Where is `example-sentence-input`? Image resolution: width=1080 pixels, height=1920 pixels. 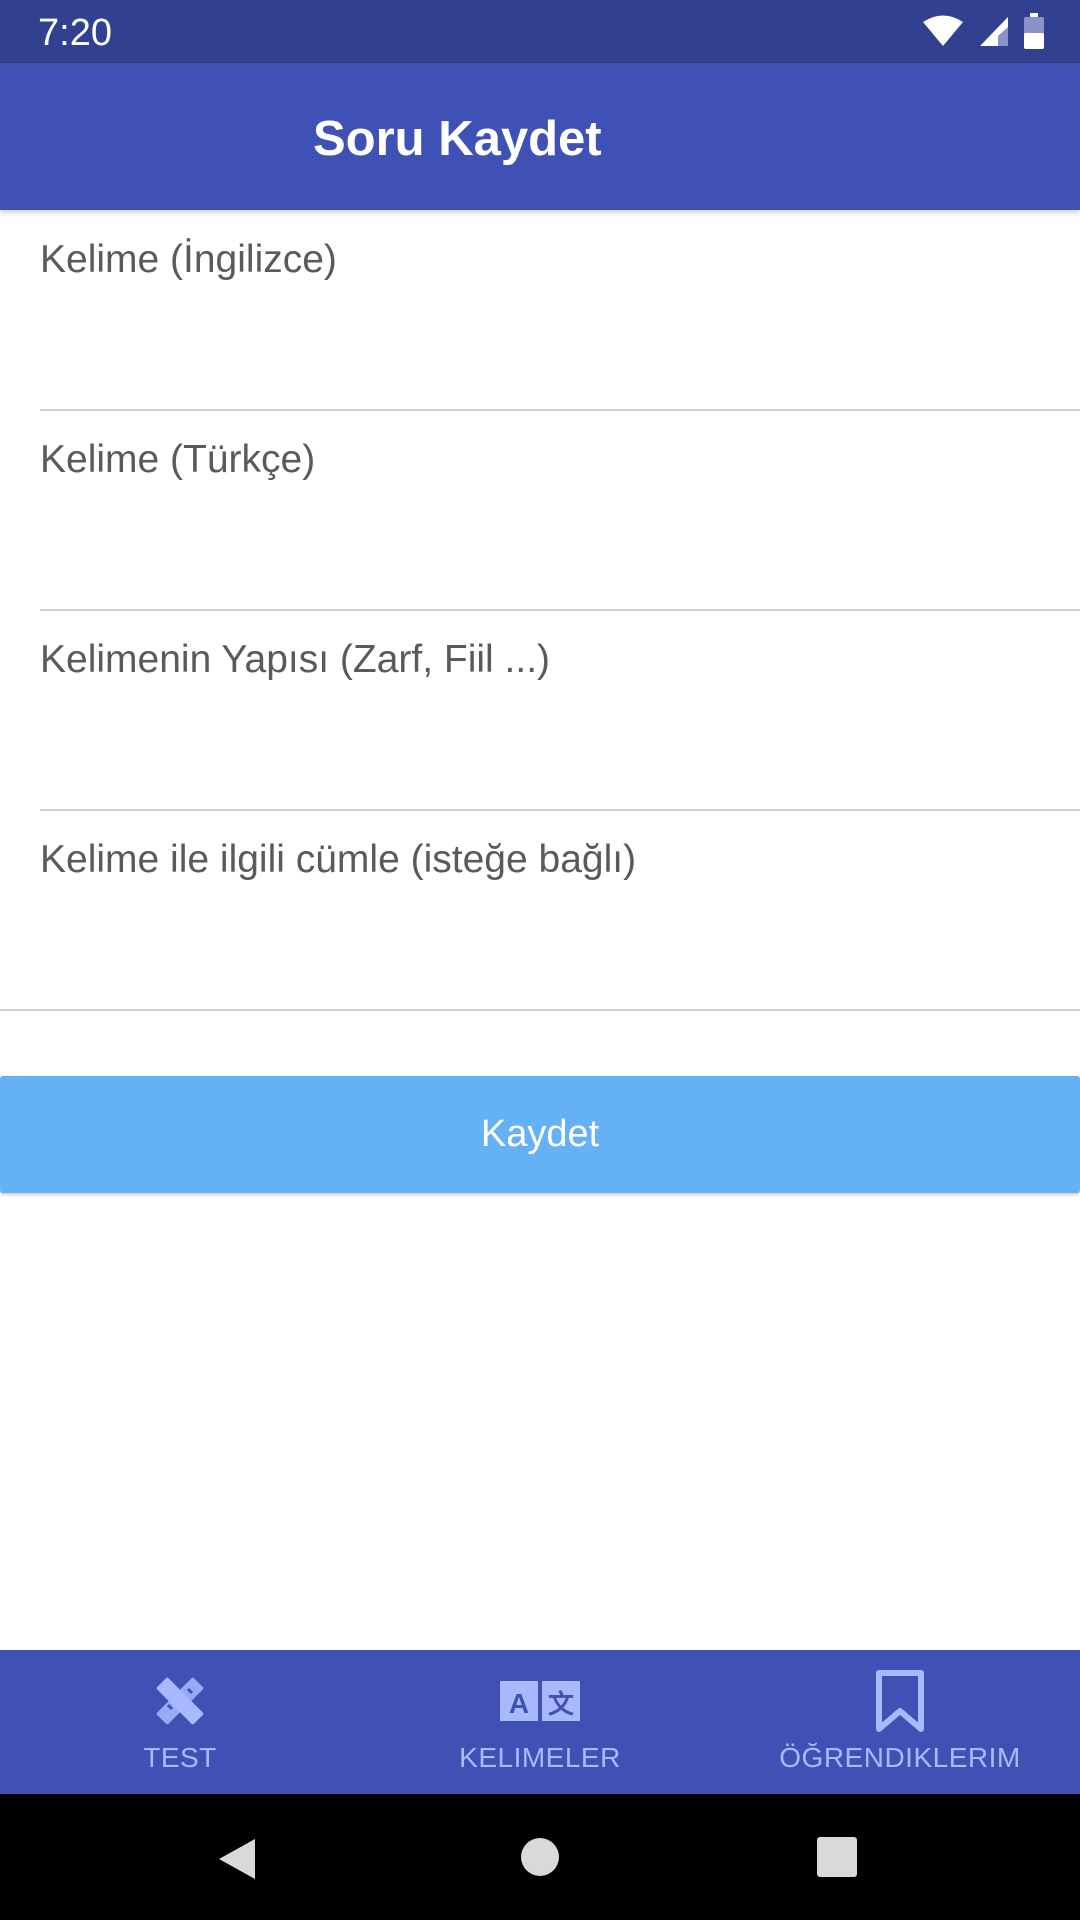
example-sentence-input is located at coordinates (550, 860).